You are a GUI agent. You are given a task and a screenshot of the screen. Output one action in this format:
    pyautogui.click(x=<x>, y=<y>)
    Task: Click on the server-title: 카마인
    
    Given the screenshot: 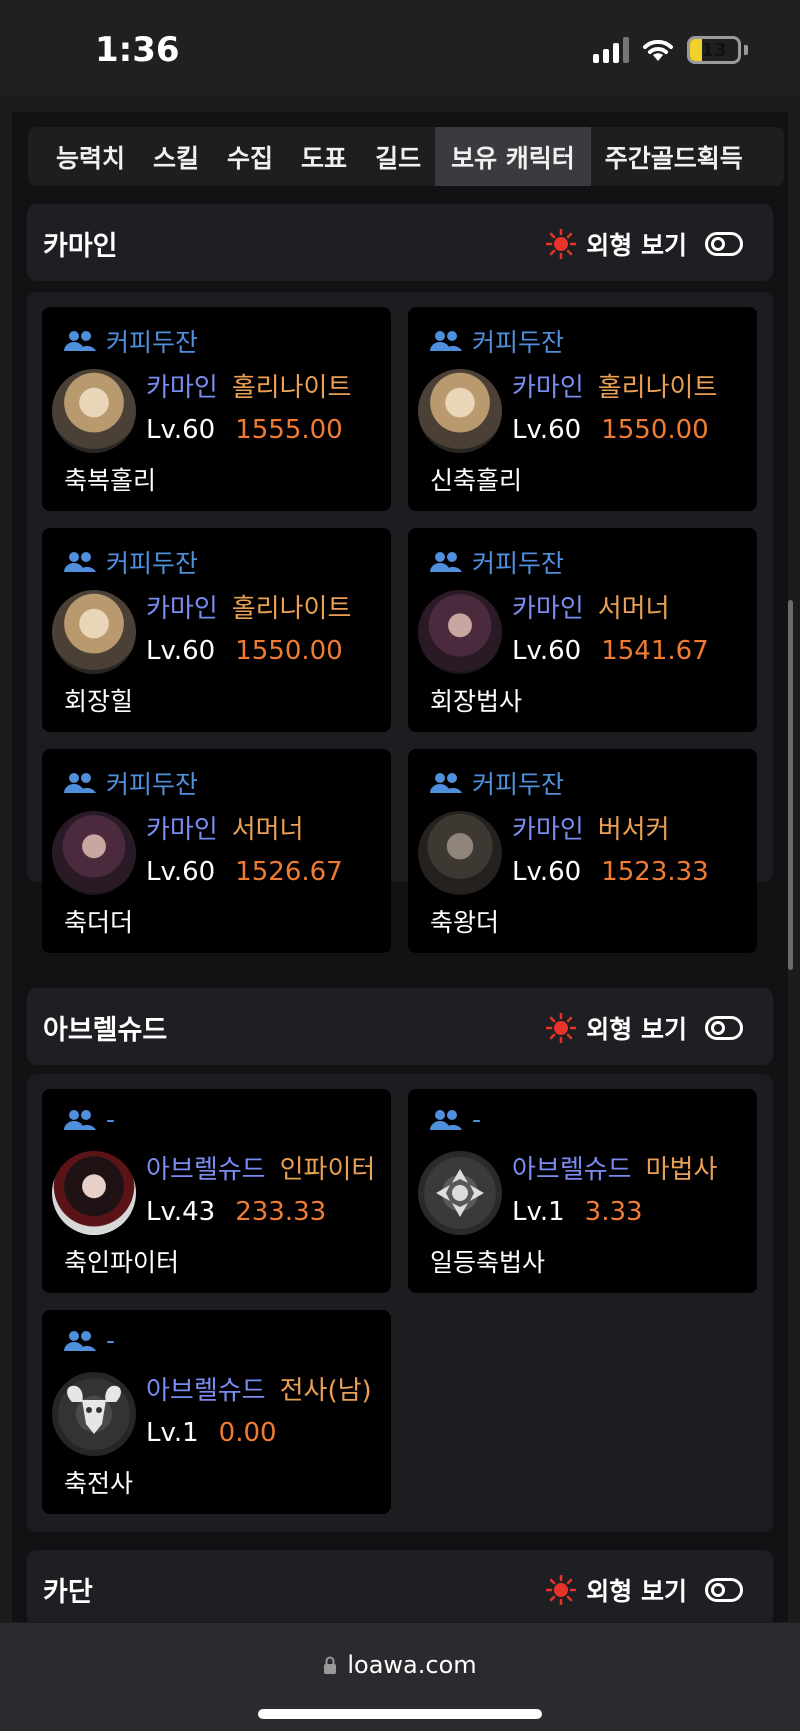 What is the action you would take?
    pyautogui.click(x=80, y=246)
    